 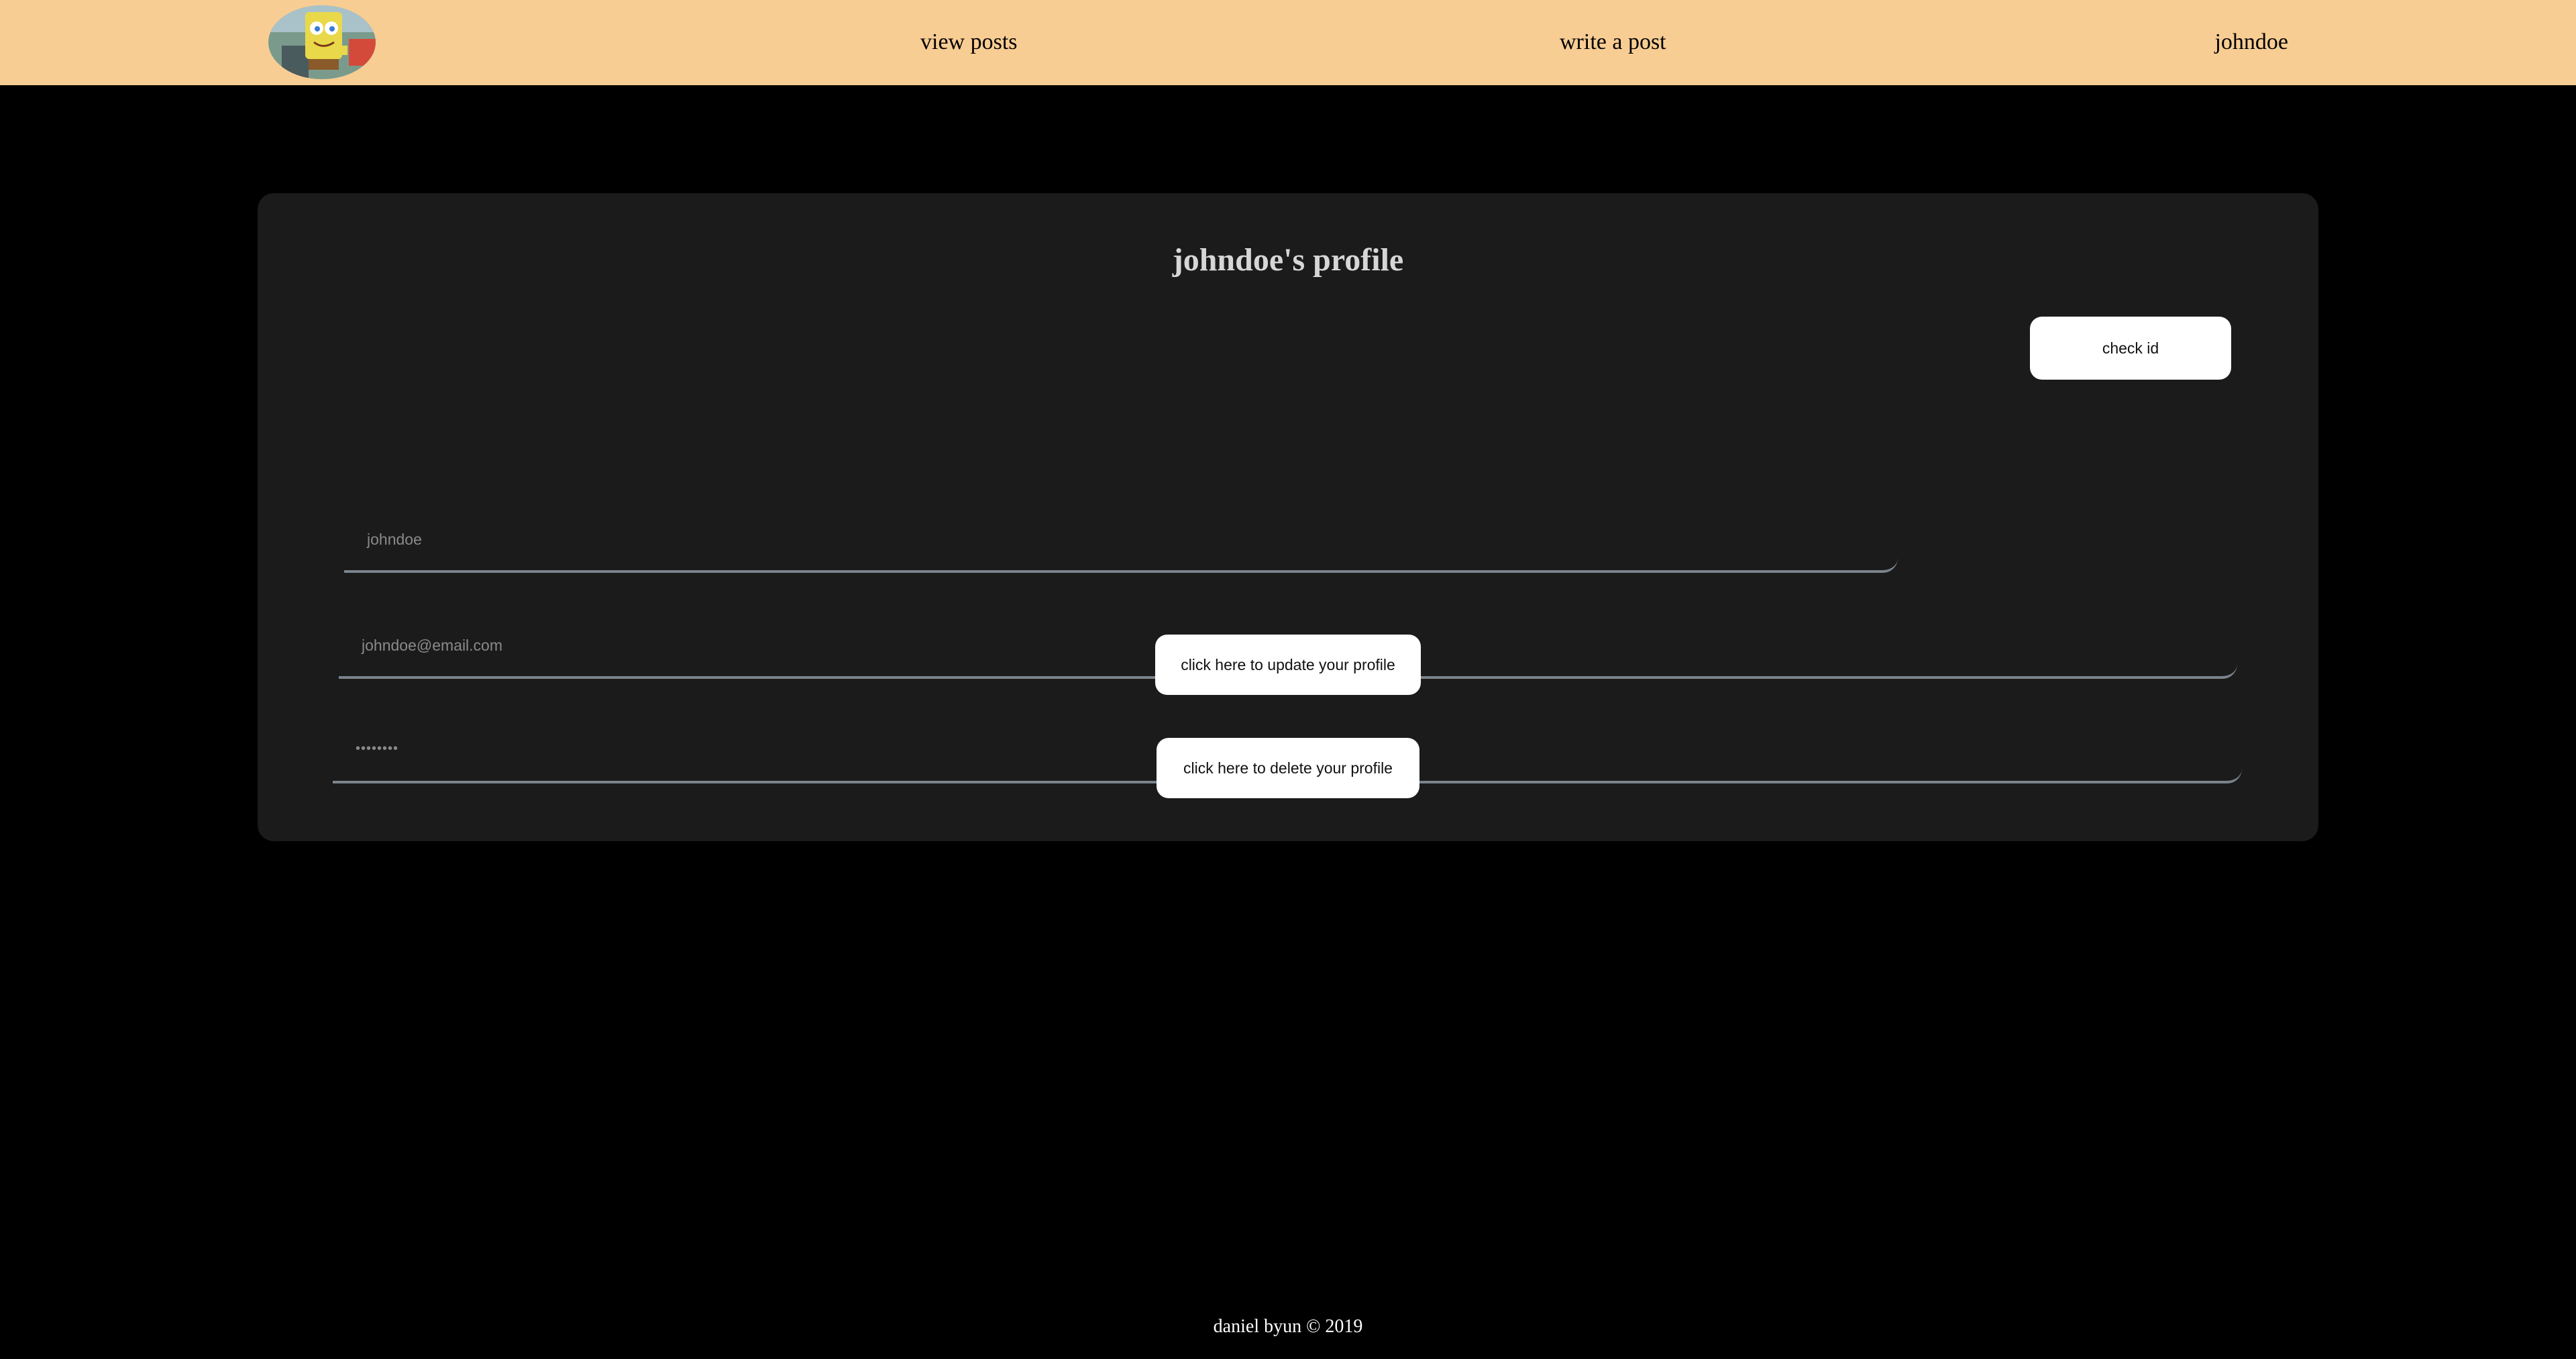 What do you see at coordinates (1288, 42) in the screenshot?
I see `navbar: view posts write a post johndoe` at bounding box center [1288, 42].